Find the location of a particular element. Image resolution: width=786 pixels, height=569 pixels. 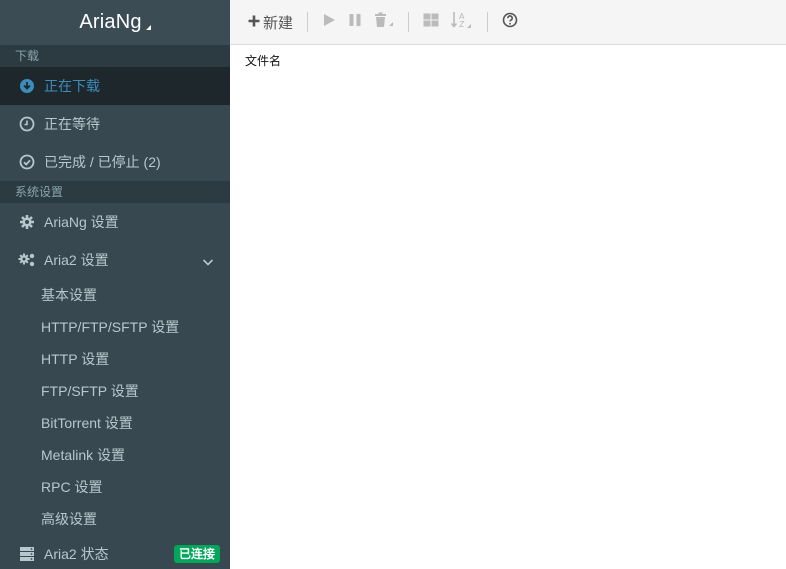

grid-icon is located at coordinates (431, 22).